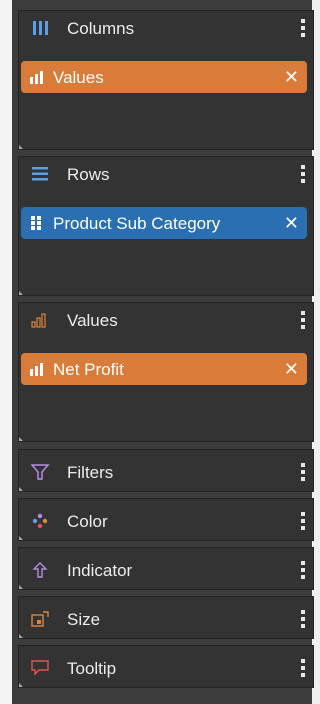  I want to click on indicator-zone: Indicator, so click(166, 568).